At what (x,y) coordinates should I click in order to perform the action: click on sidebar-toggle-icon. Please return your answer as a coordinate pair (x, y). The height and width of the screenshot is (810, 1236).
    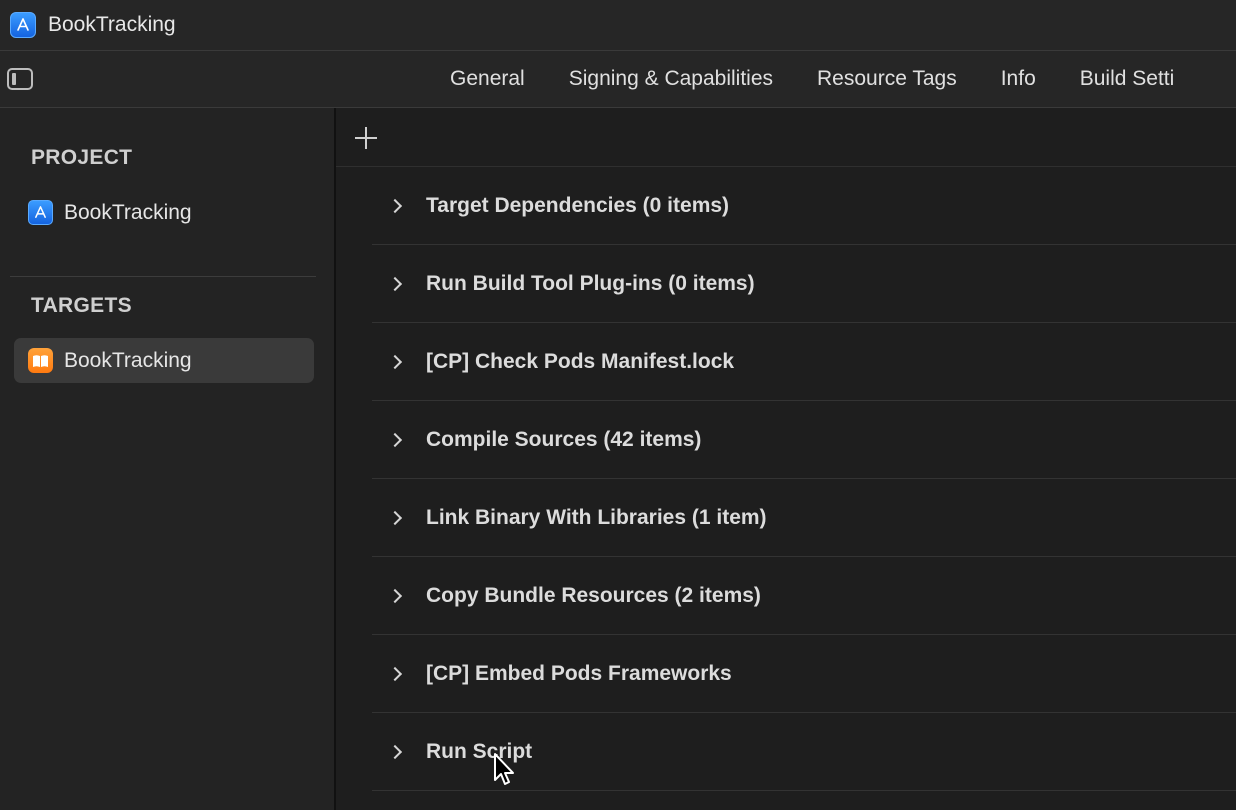
    Looking at the image, I should click on (20, 79).